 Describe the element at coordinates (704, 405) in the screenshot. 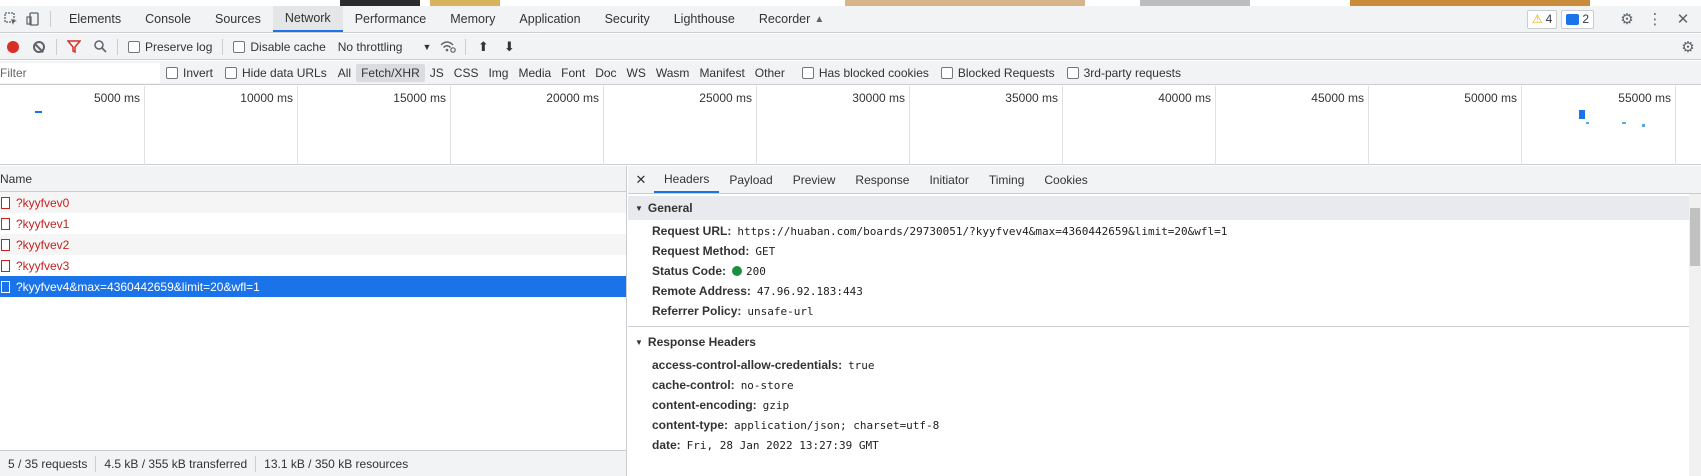

I see `header-key: content-encoding:` at that location.